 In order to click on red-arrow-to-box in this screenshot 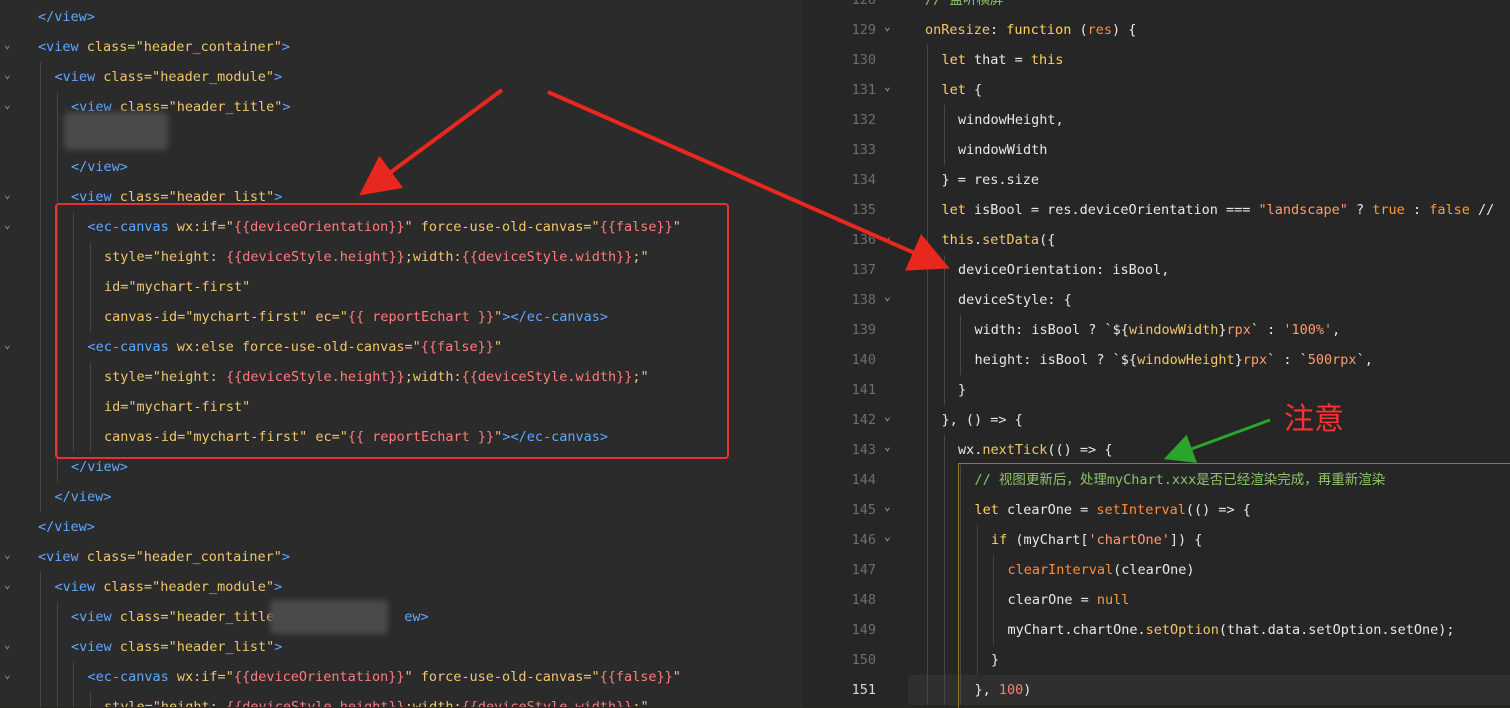, I will do `click(431, 142)`.